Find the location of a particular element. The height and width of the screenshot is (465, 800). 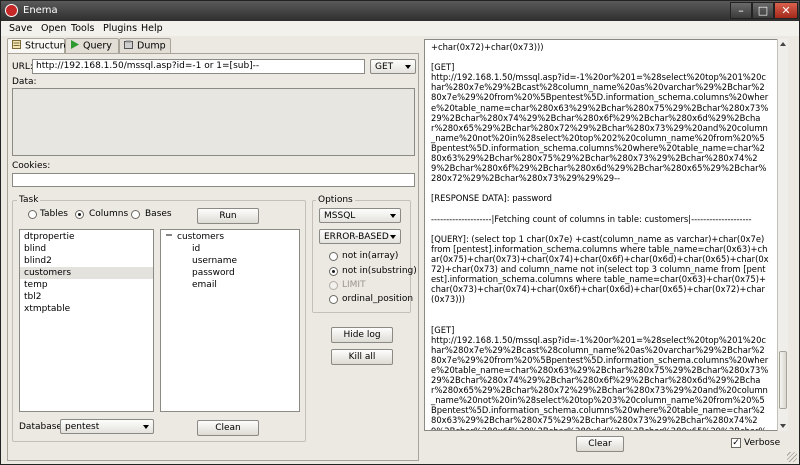

dump-icon is located at coordinates (128, 46).